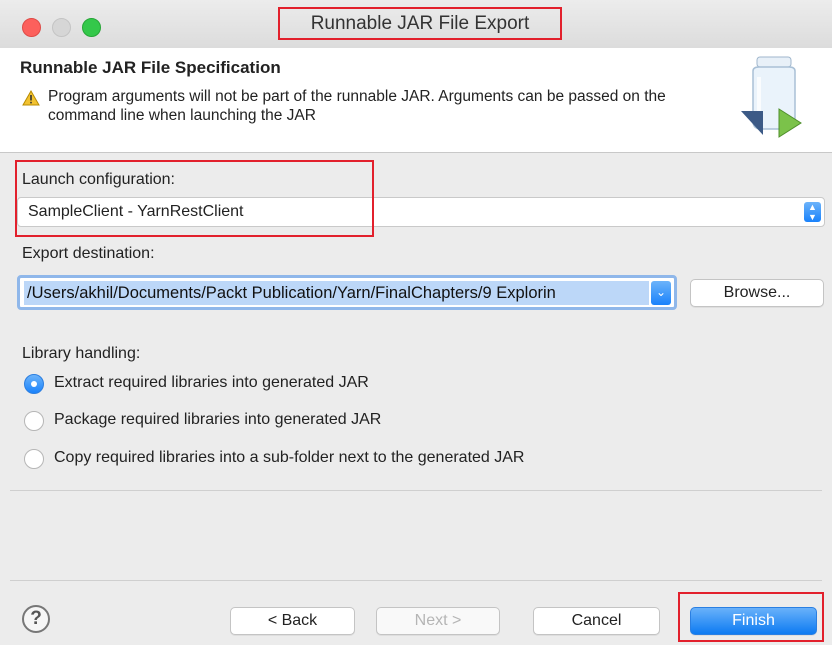 This screenshot has width=832, height=645. Describe the element at coordinates (292, 621) in the screenshot. I see `back-button: < Back` at that location.